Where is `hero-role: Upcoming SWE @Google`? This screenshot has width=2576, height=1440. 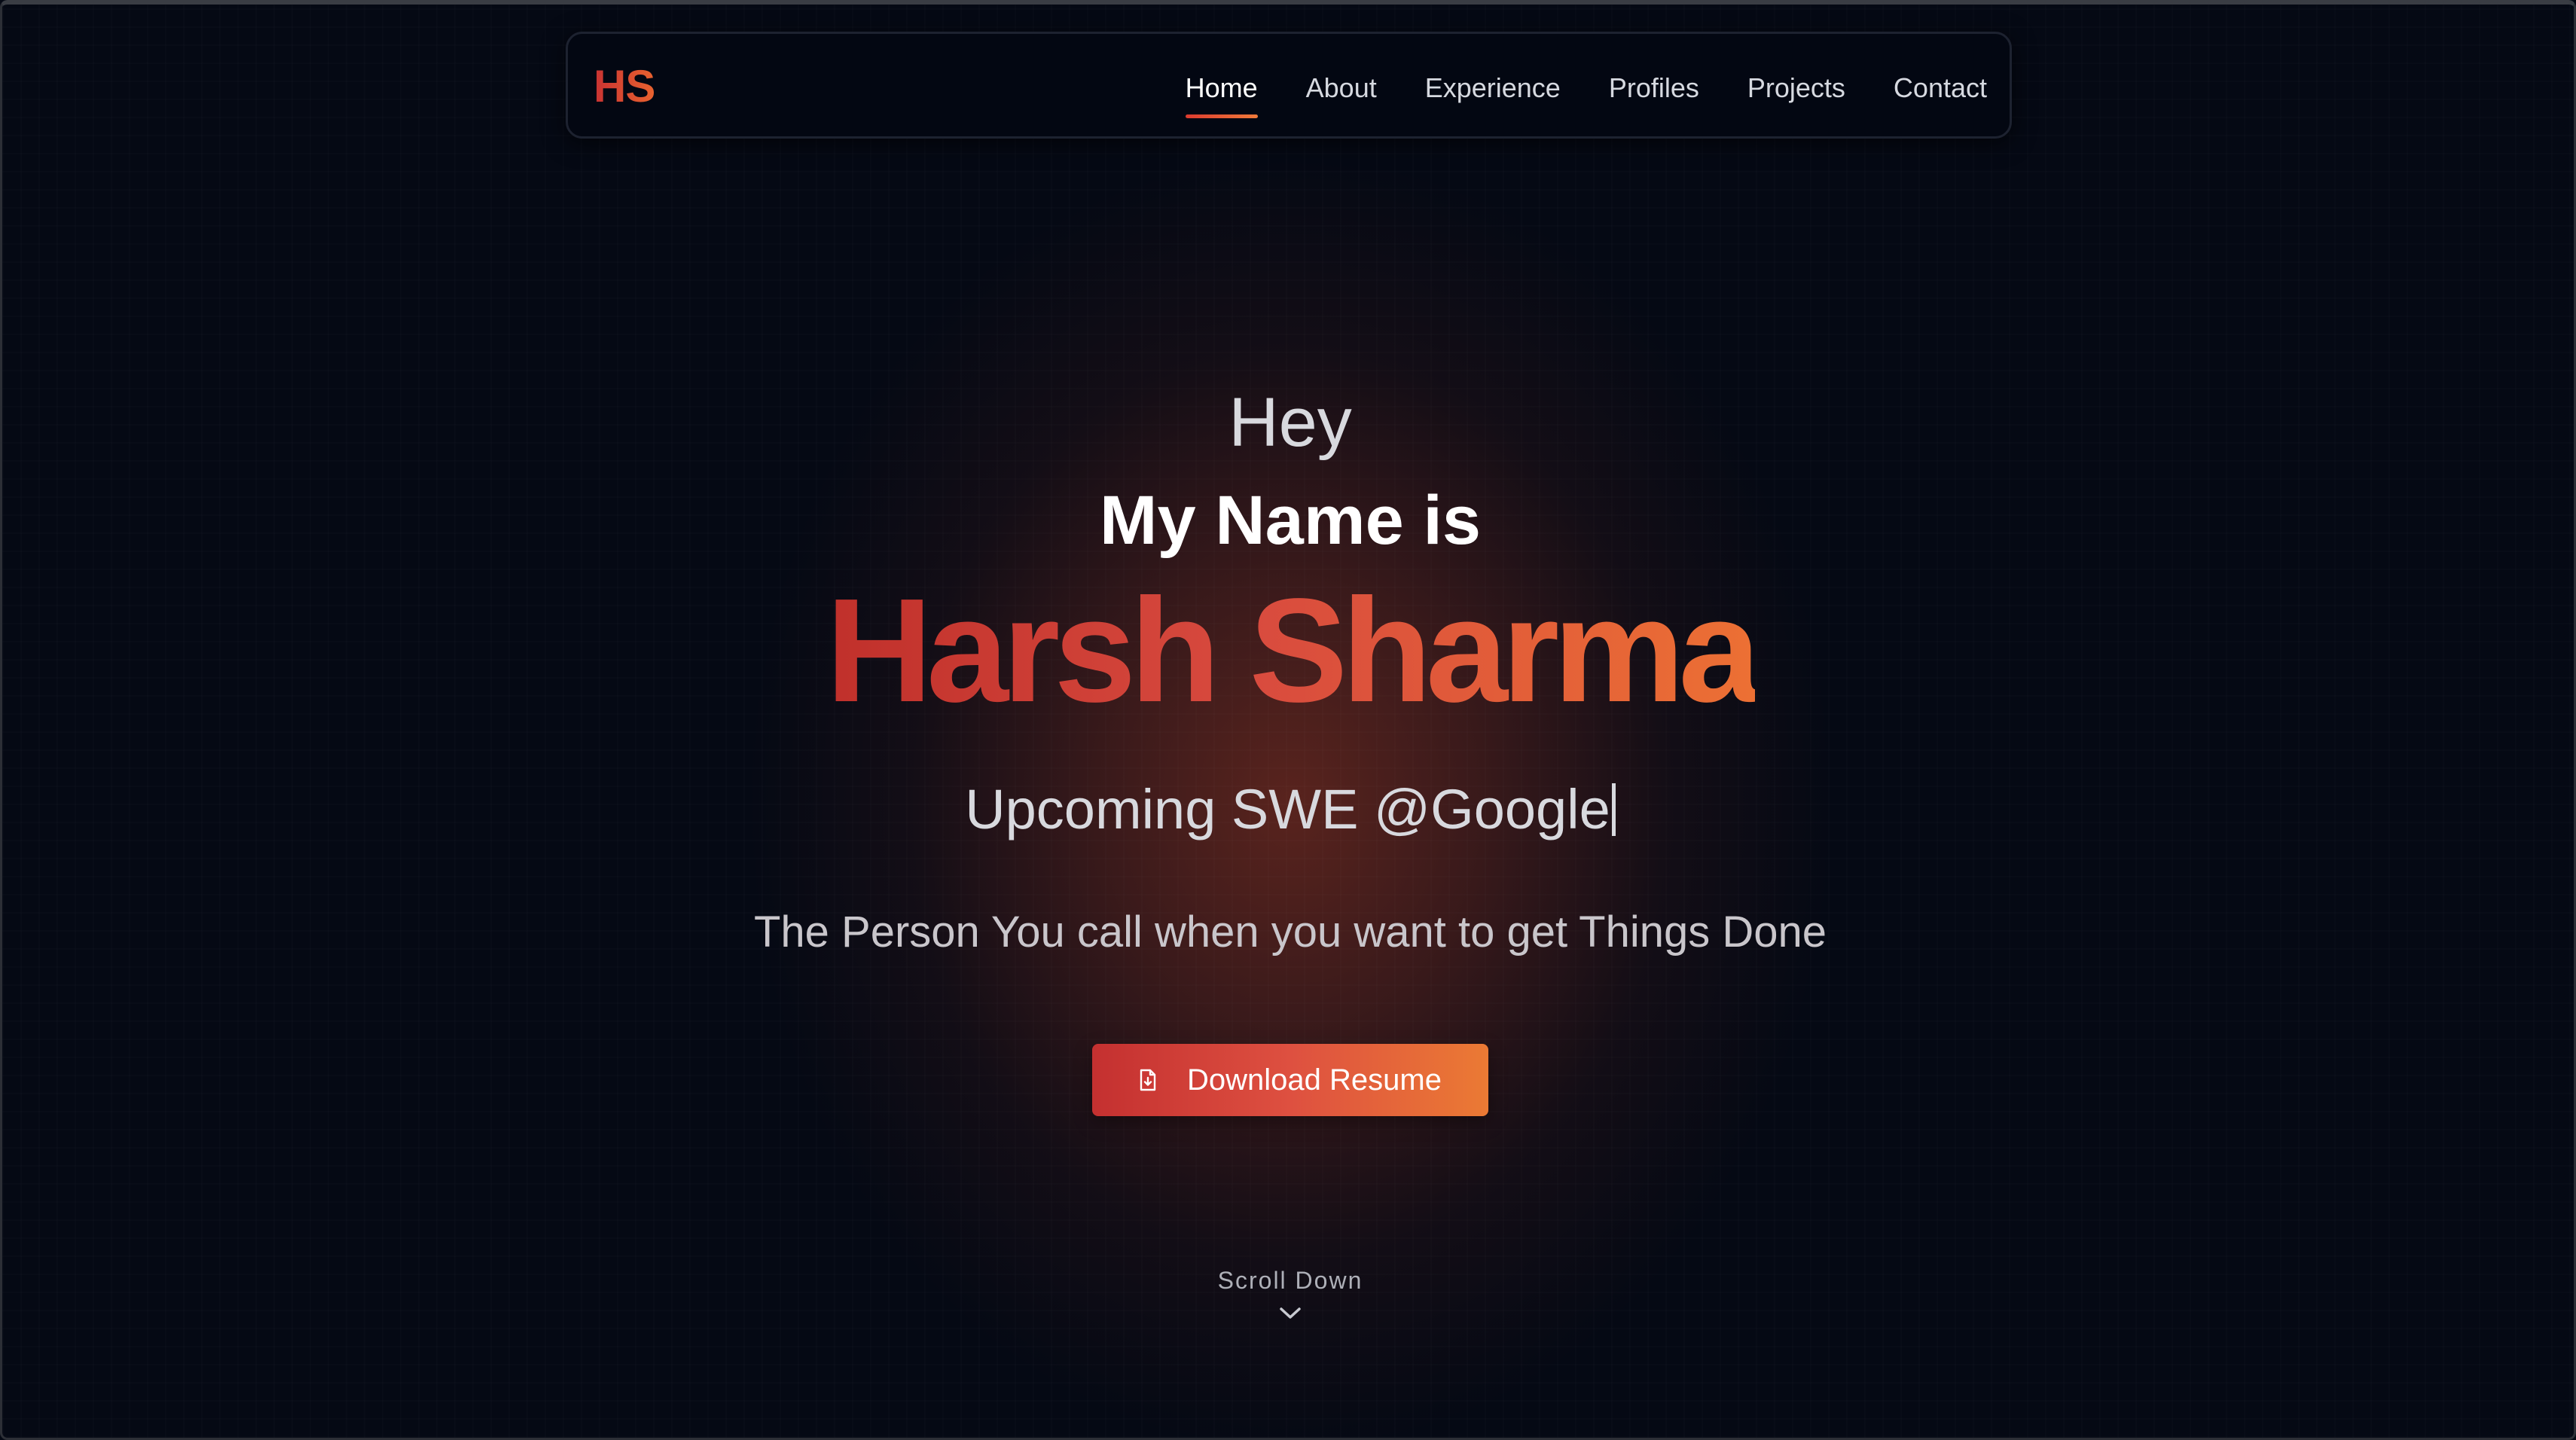
hero-role: Upcoming SWE @Google is located at coordinates (1288, 810).